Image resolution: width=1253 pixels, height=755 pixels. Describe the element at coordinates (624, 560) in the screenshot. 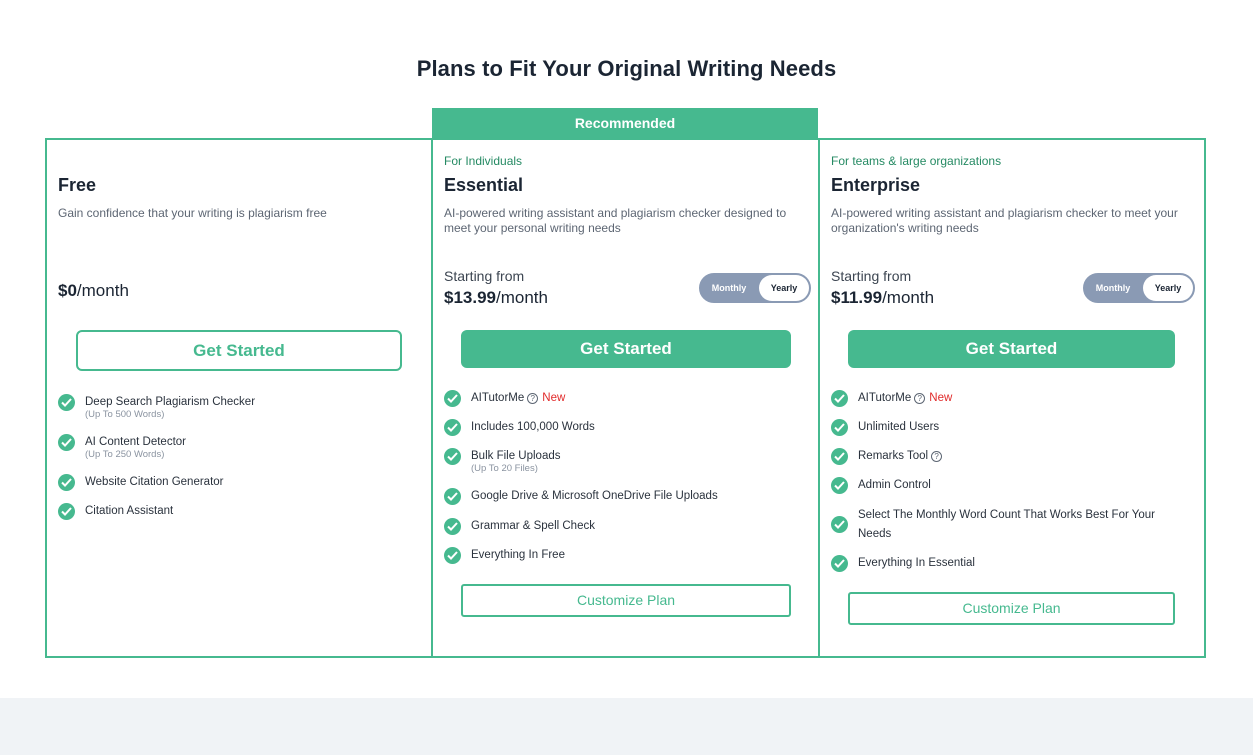

I see `list-item: Everything In Free` at that location.